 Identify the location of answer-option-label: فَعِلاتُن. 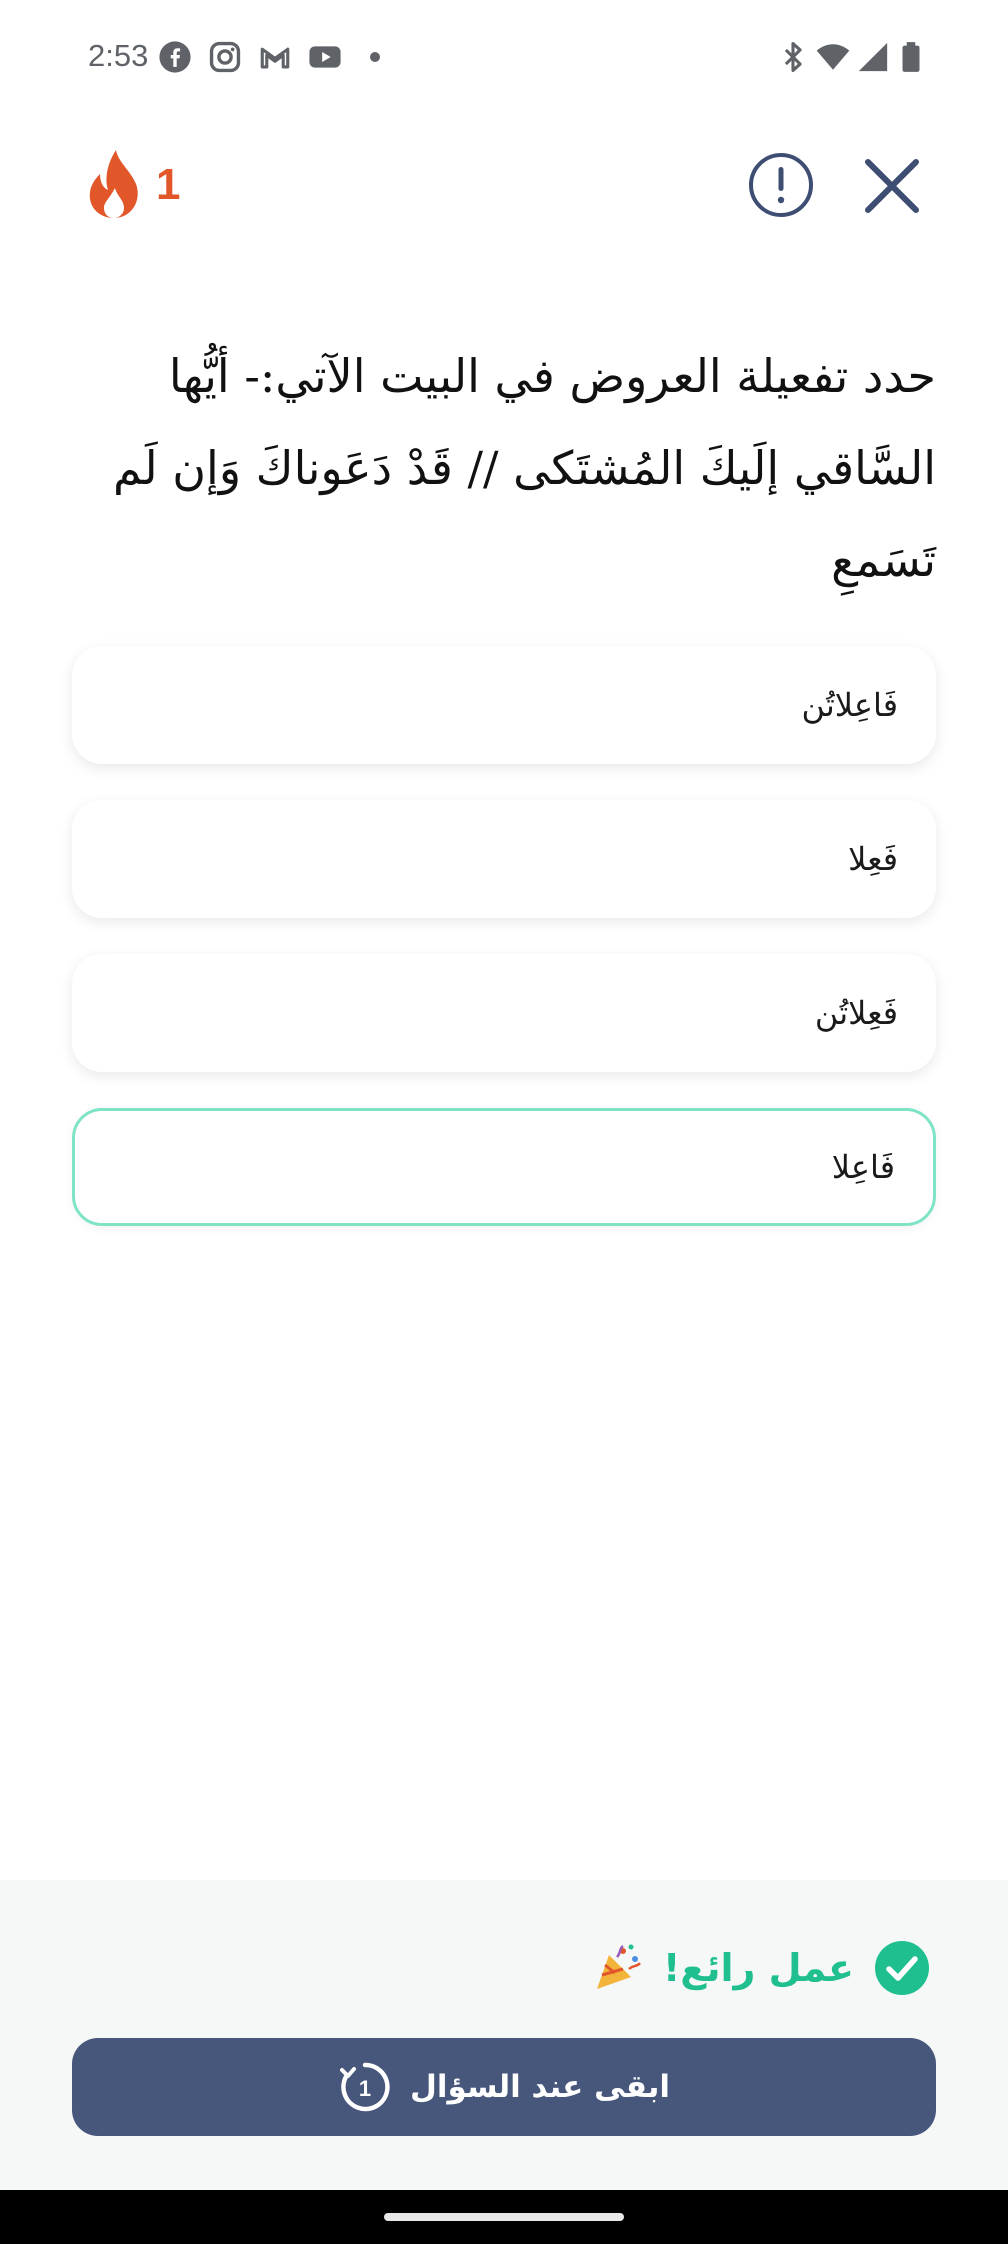
(856, 1013).